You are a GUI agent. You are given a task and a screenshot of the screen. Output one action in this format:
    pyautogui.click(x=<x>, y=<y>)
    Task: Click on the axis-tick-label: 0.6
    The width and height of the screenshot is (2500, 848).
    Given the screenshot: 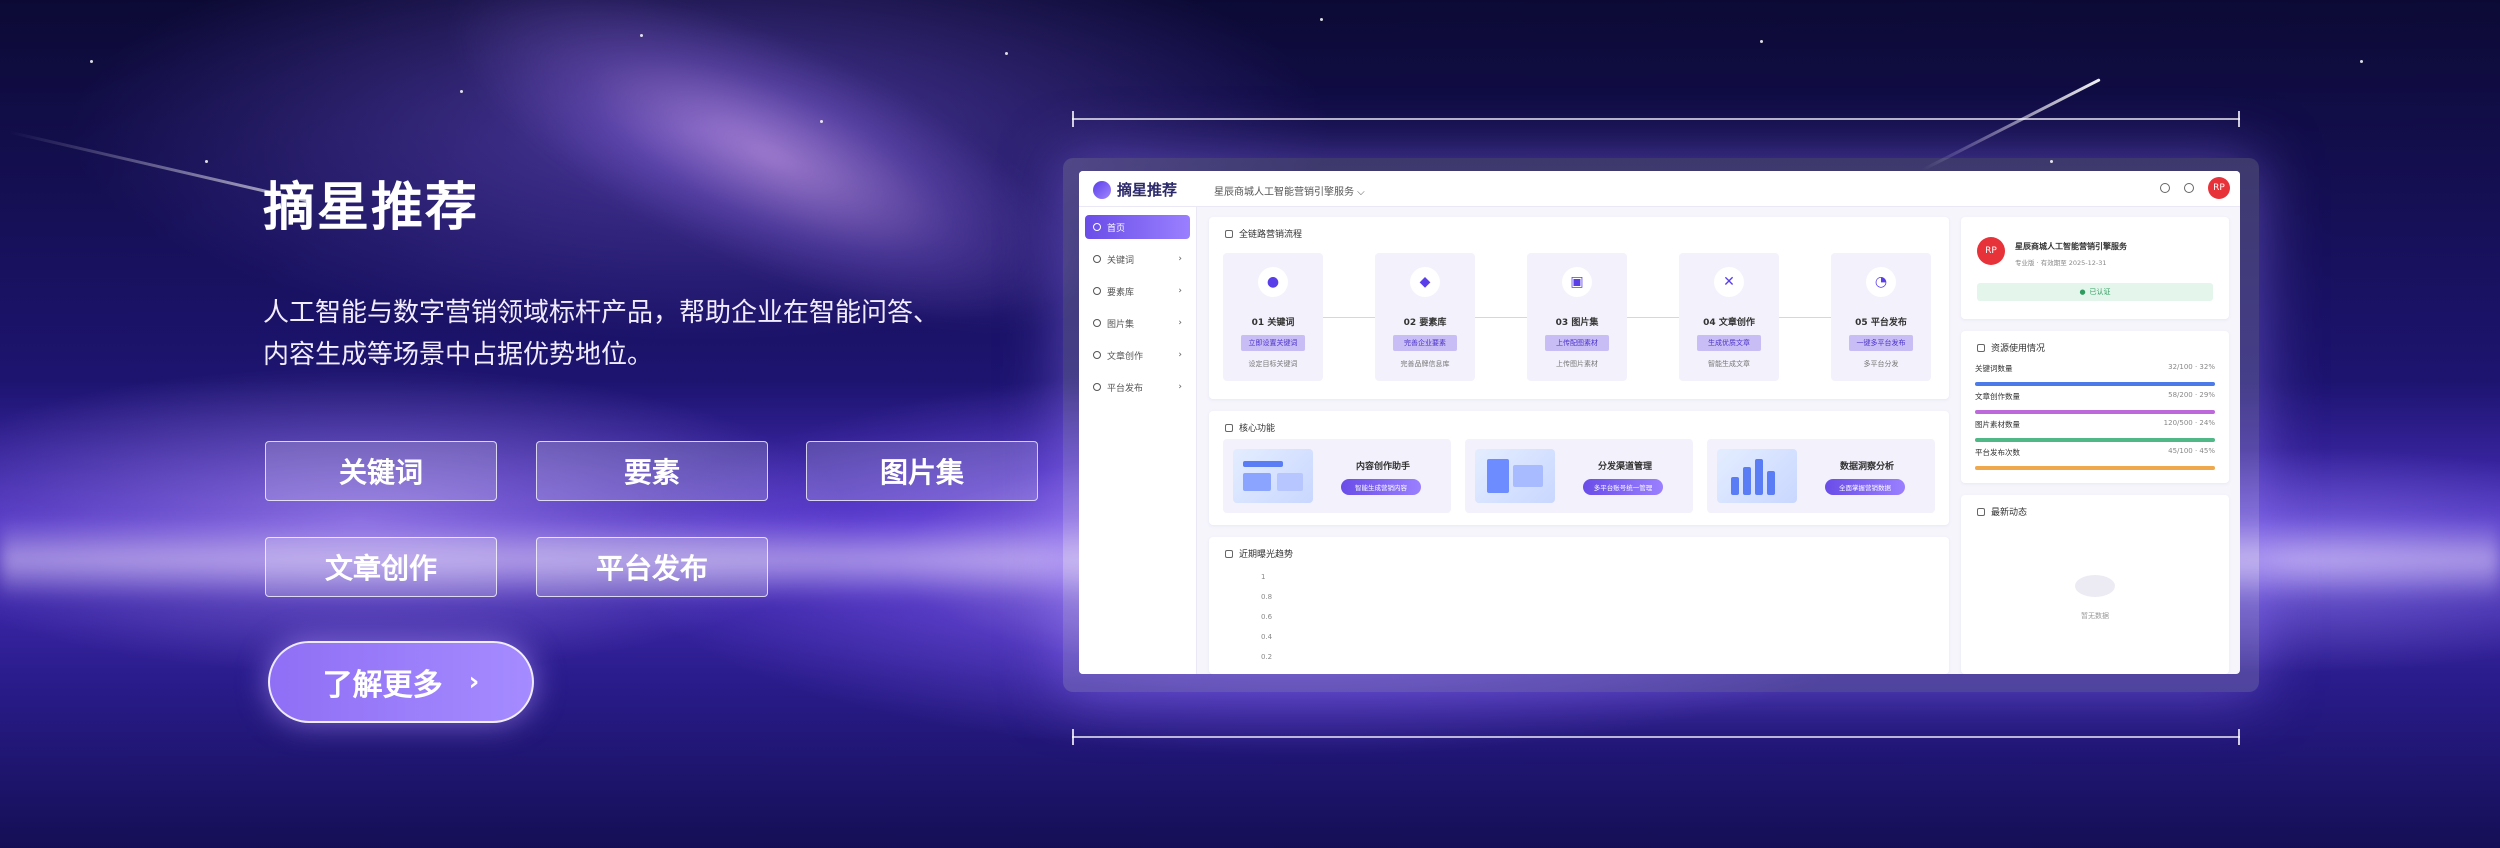 What is the action you would take?
    pyautogui.click(x=1267, y=617)
    